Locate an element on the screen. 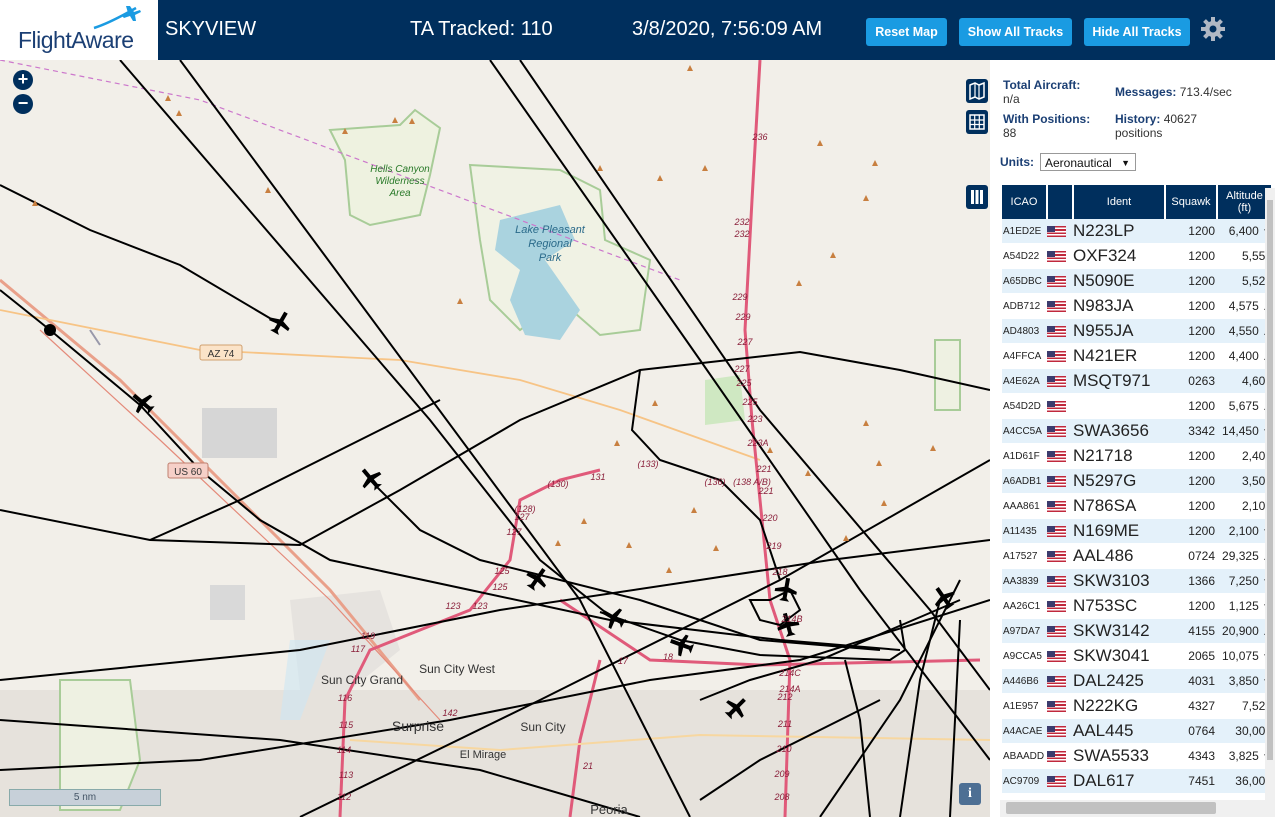 Image resolution: width=1275 pixels, height=817 pixels. col-icao: ICAO is located at coordinates (1025, 202).